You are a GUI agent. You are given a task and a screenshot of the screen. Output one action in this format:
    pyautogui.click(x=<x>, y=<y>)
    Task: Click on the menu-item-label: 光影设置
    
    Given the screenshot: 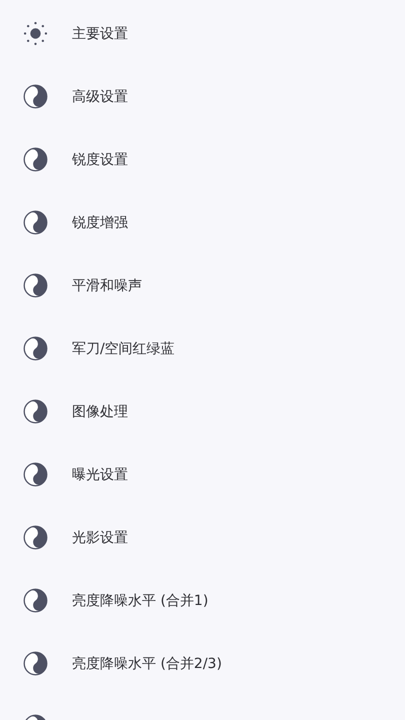 What is the action you would take?
    pyautogui.click(x=100, y=537)
    